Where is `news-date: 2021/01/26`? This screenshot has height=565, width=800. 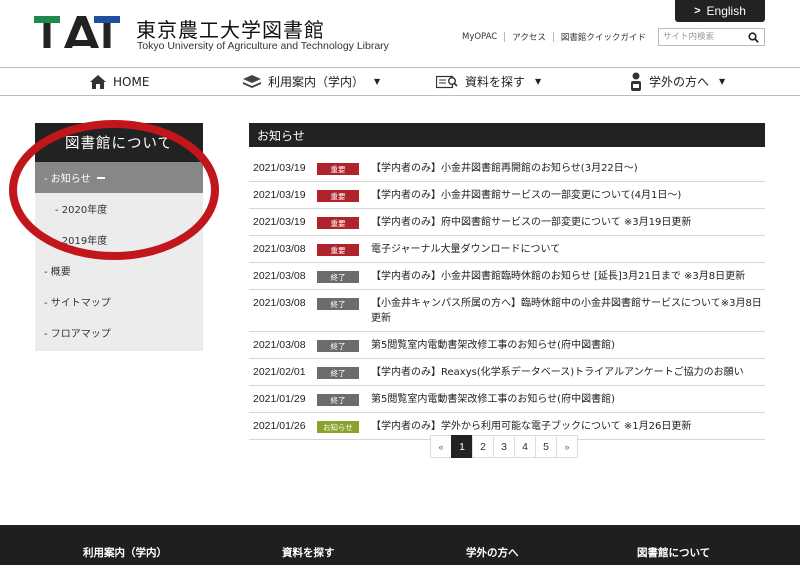
news-date: 2021/01/26 is located at coordinates (279, 426).